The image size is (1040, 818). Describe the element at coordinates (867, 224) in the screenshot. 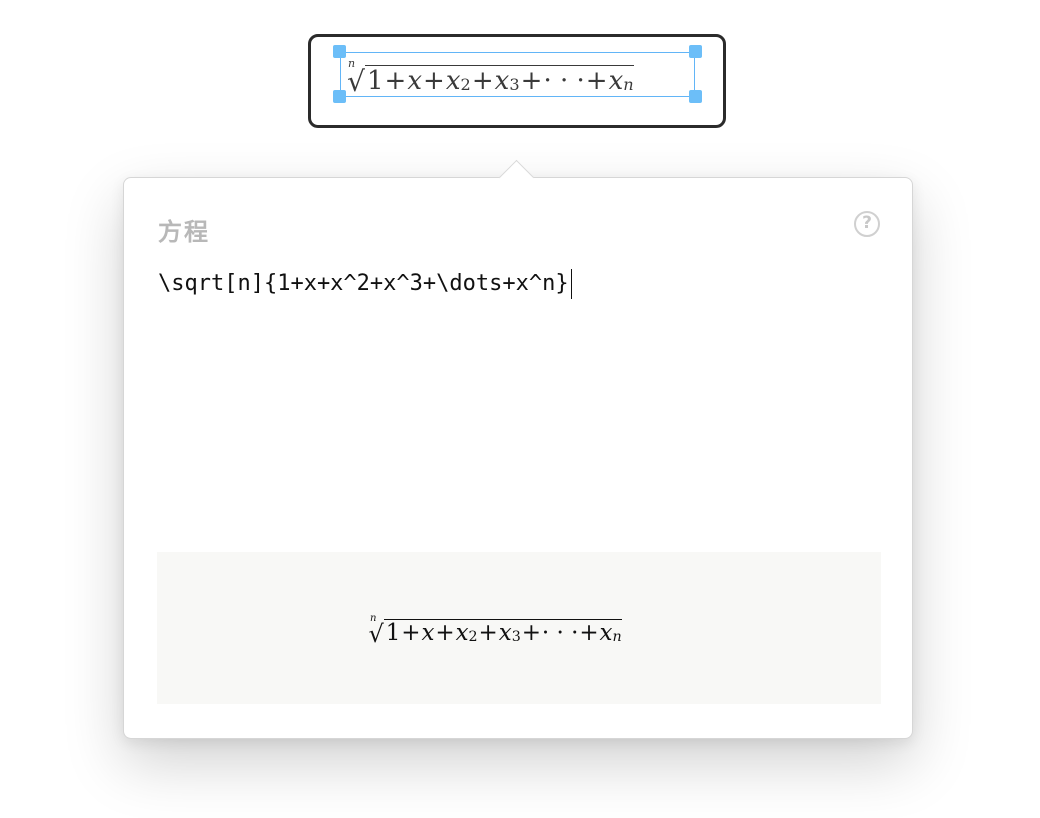

I see `question-circle-icon: ?` at that location.